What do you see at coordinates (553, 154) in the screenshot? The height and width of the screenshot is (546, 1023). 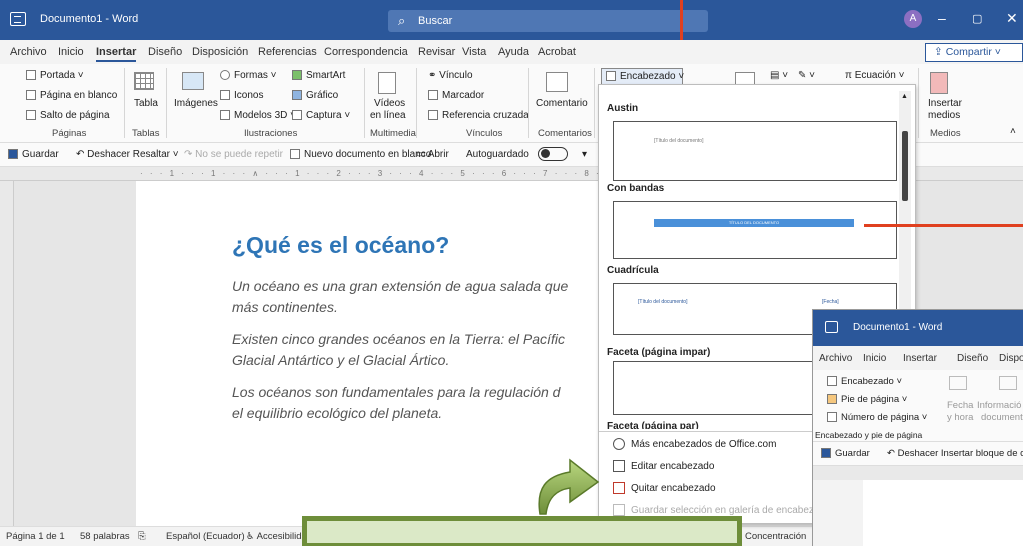 I see `autosave-toggle` at bounding box center [553, 154].